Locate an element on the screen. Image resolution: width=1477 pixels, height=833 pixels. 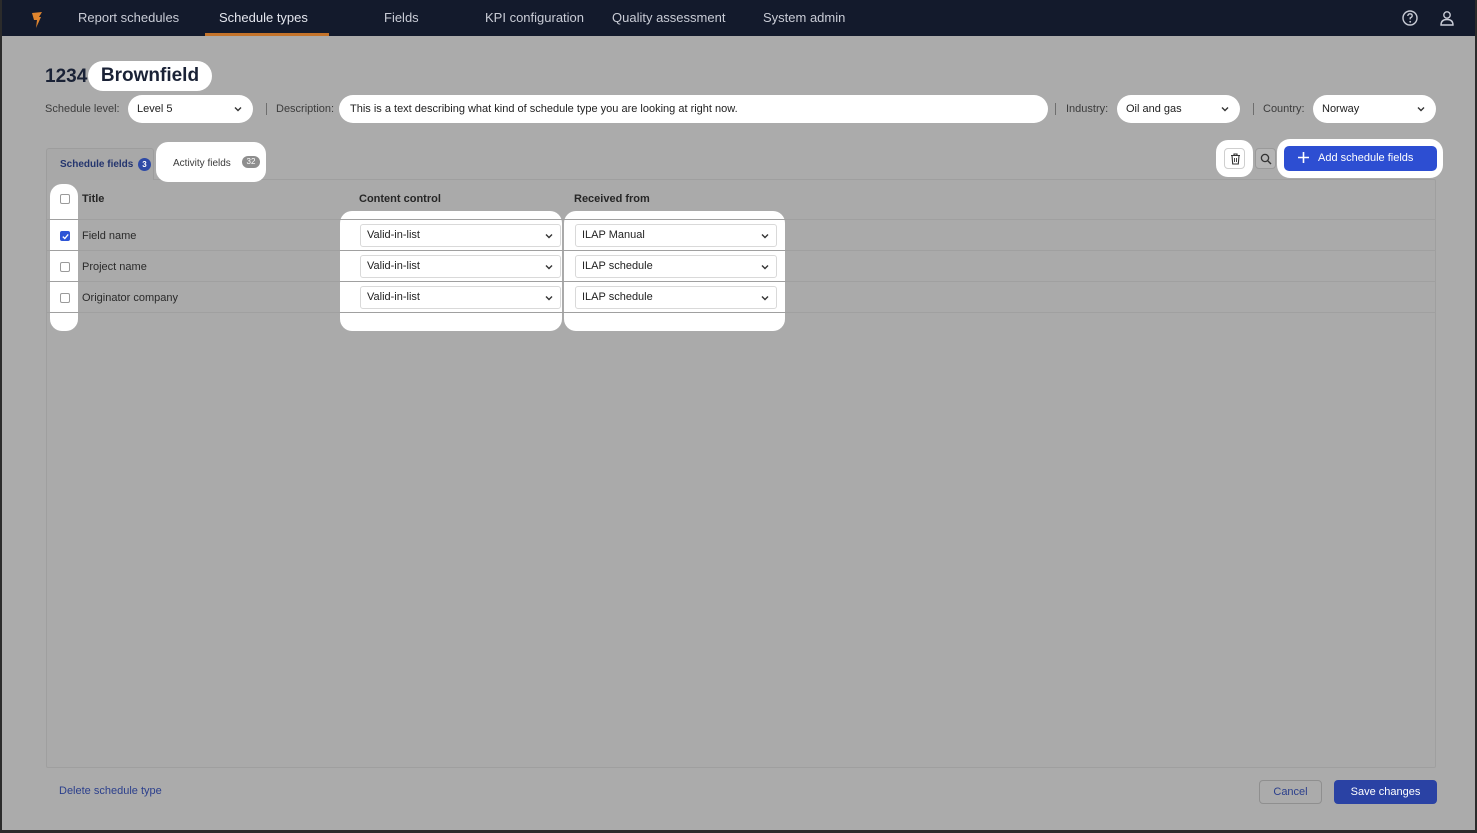
select-all-checkbox is located at coordinates (65, 199).